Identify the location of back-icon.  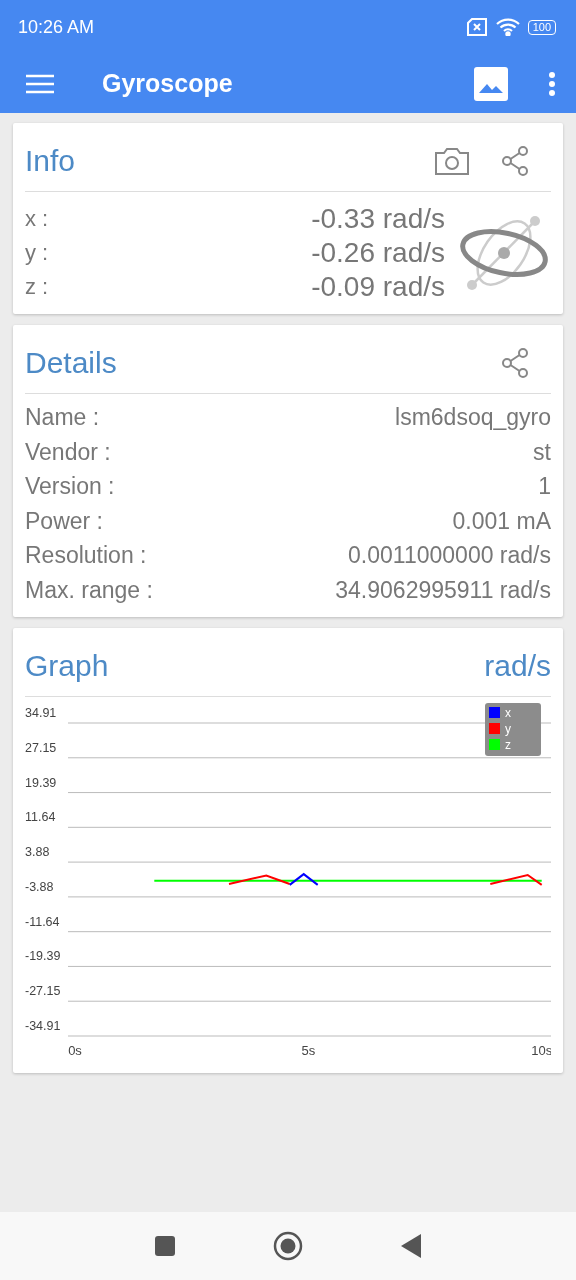
(411, 1246).